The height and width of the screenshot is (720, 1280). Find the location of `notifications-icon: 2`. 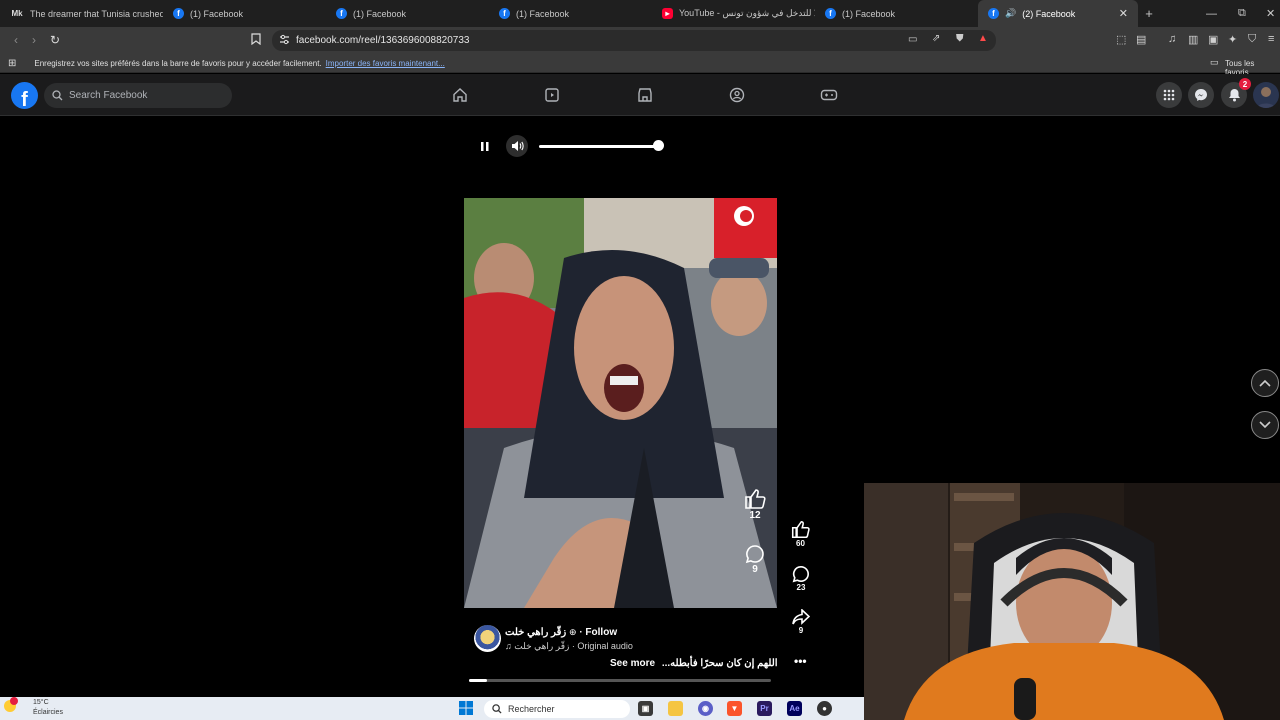

notifications-icon: 2 is located at coordinates (1236, 93).